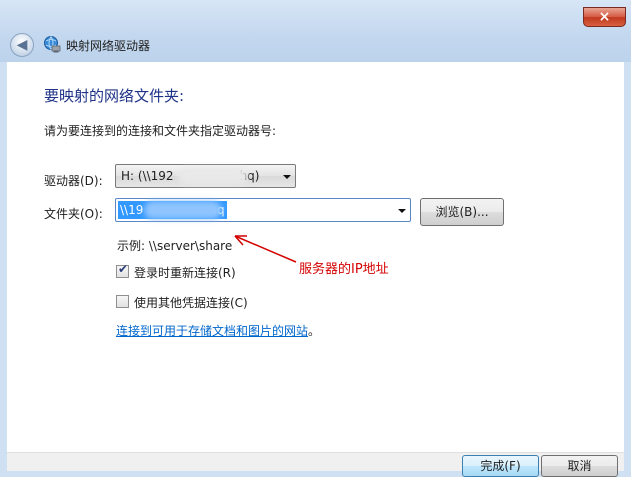  Describe the element at coordinates (344, 269) in the screenshot. I see `annotation-text: 服务器的IP地址` at that location.